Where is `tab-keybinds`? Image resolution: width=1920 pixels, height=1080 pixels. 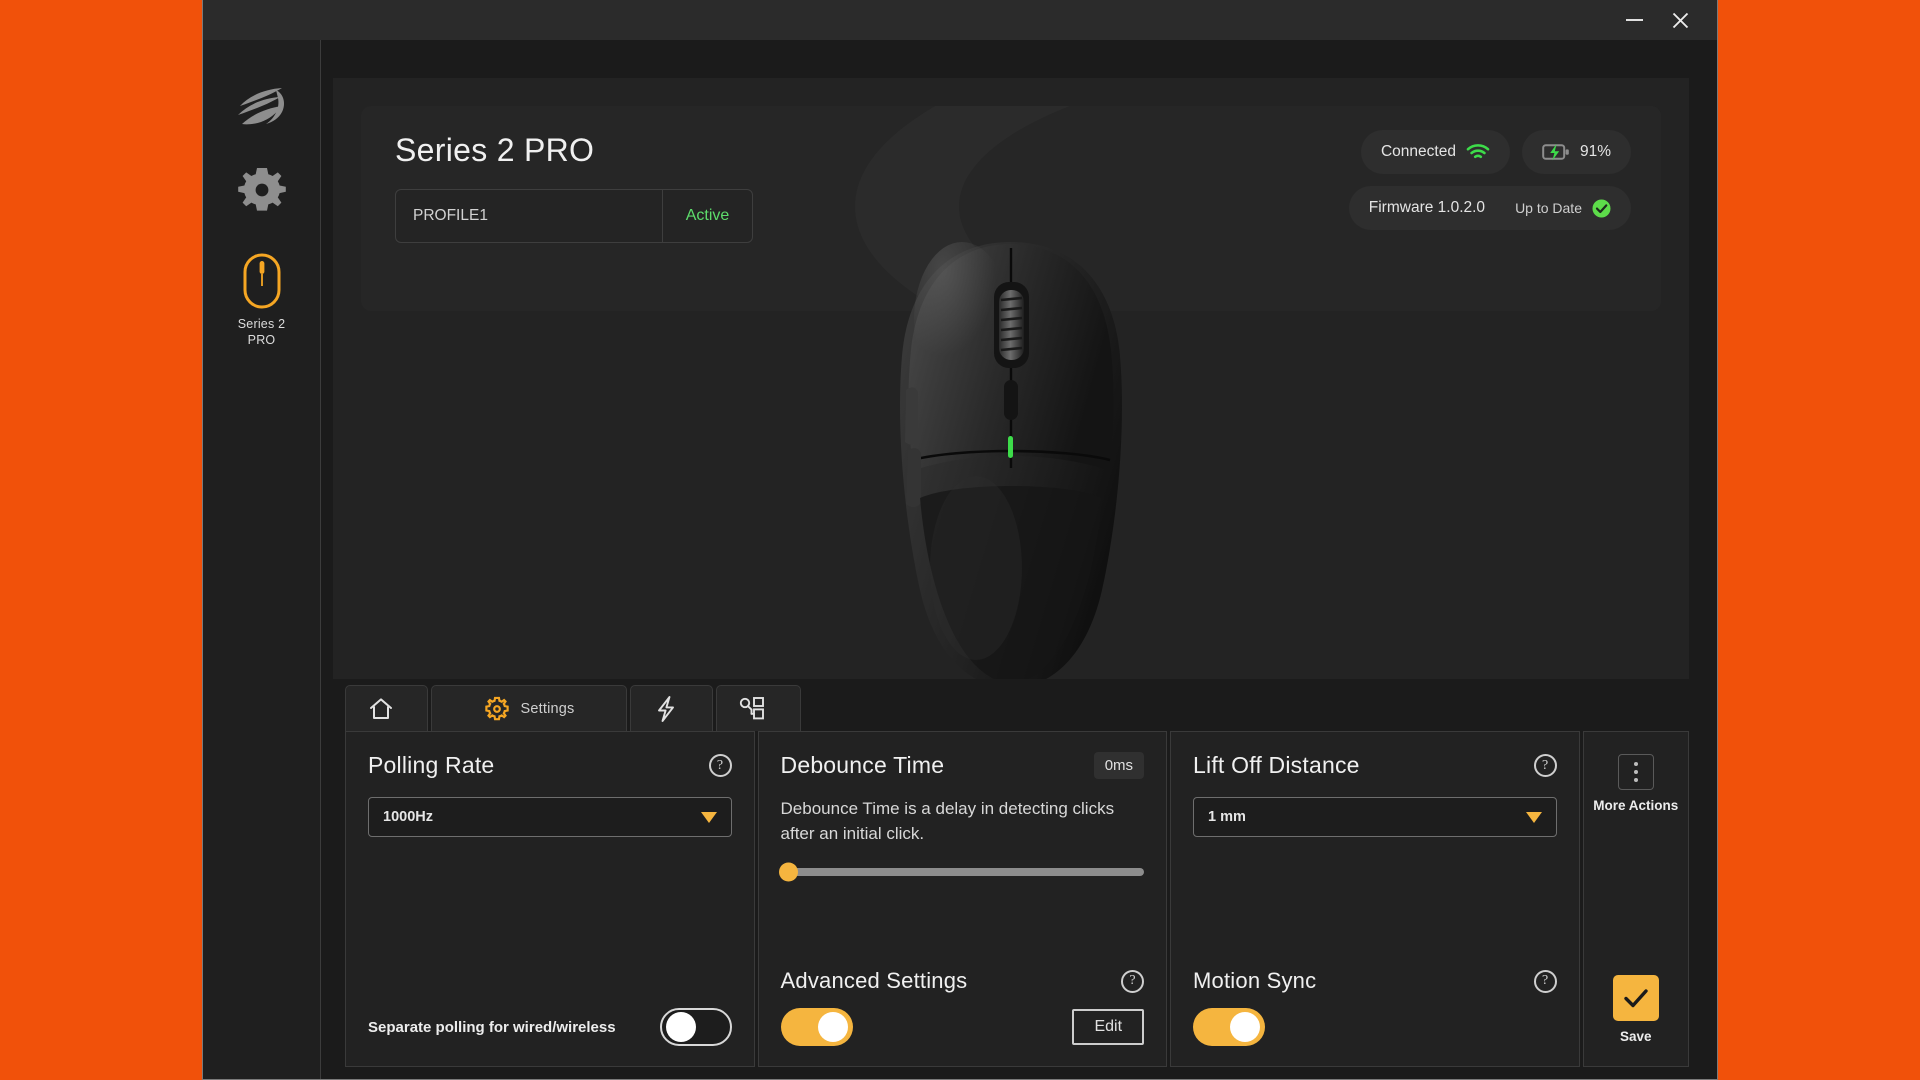
tab-keybinds is located at coordinates (758, 708).